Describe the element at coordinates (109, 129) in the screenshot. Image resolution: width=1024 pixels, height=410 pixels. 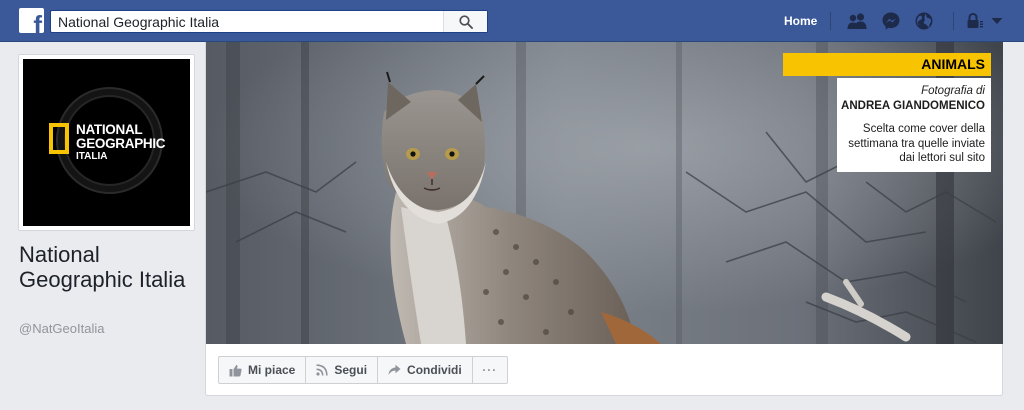
I see `logo-line-1: NATIONAL` at that location.